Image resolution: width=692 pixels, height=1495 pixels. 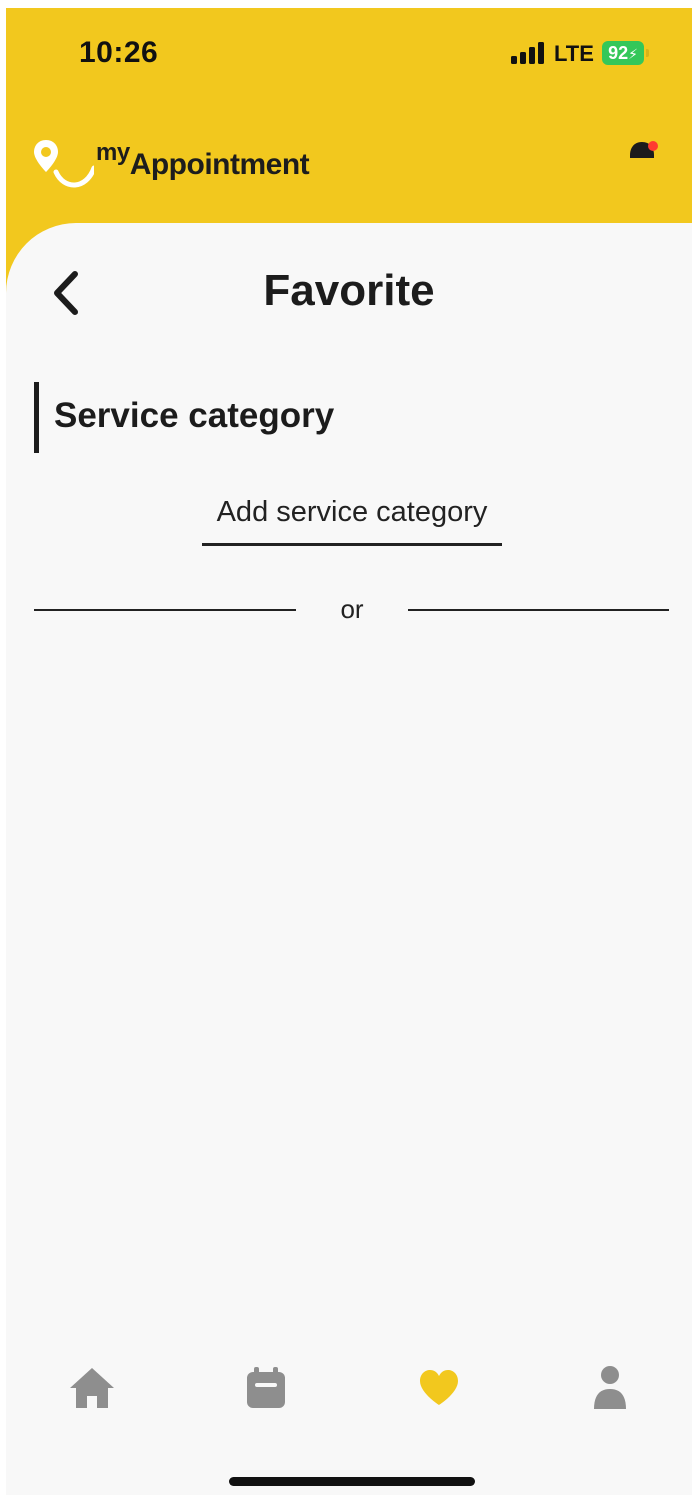 I want to click on person-icon, so click(x=610, y=1387).